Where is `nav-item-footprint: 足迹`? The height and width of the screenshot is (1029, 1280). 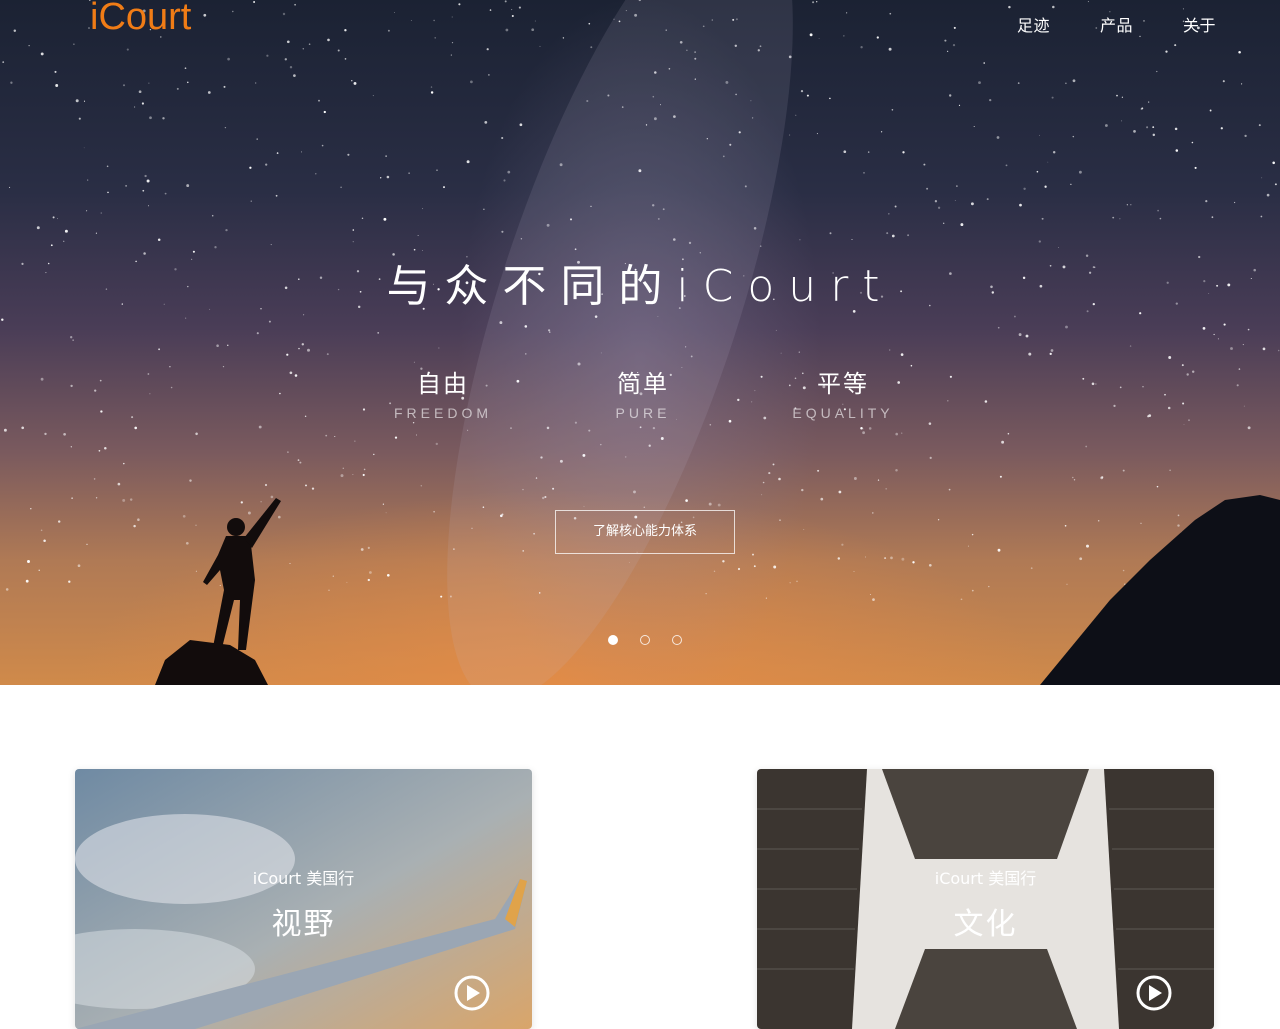 nav-item-footprint: 足迹 is located at coordinates (1033, 24).